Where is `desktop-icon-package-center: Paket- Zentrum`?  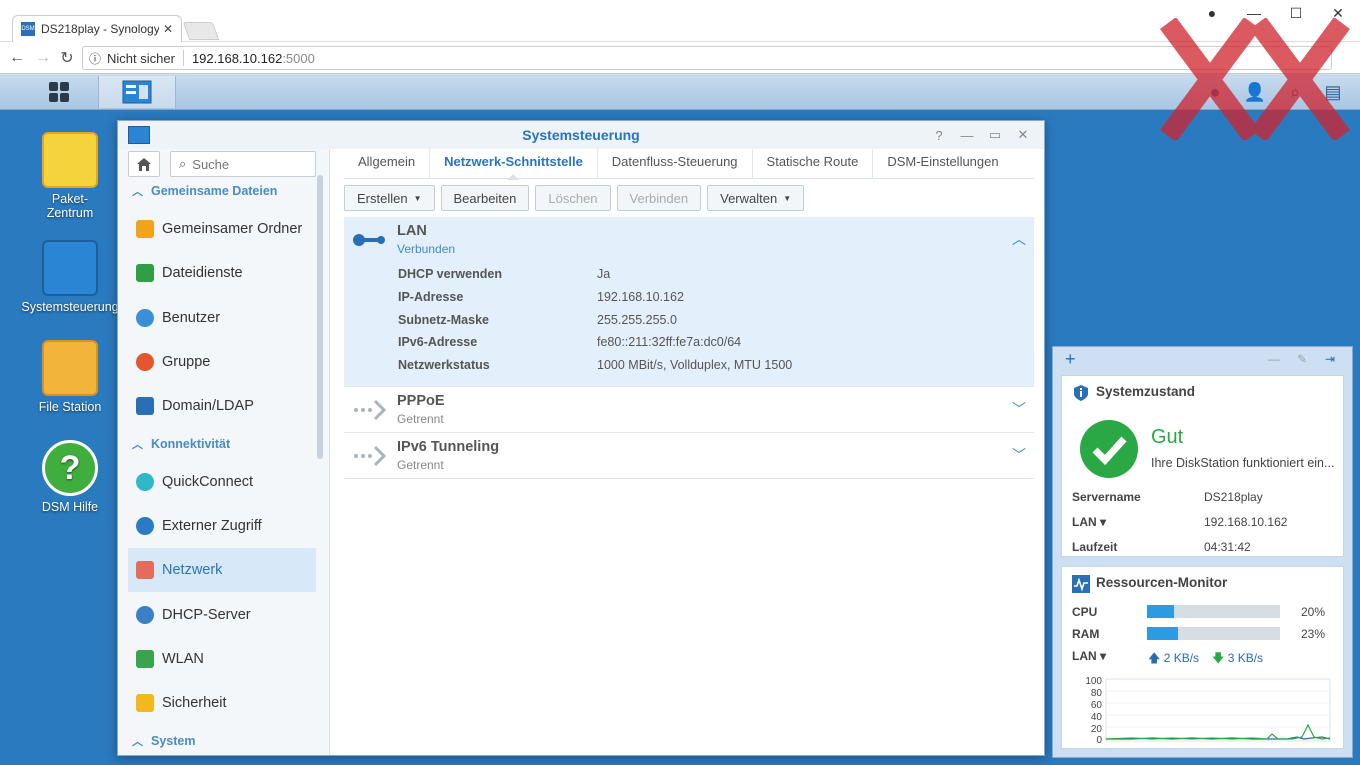 desktop-icon-package-center: Paket- Zentrum is located at coordinates (70, 176).